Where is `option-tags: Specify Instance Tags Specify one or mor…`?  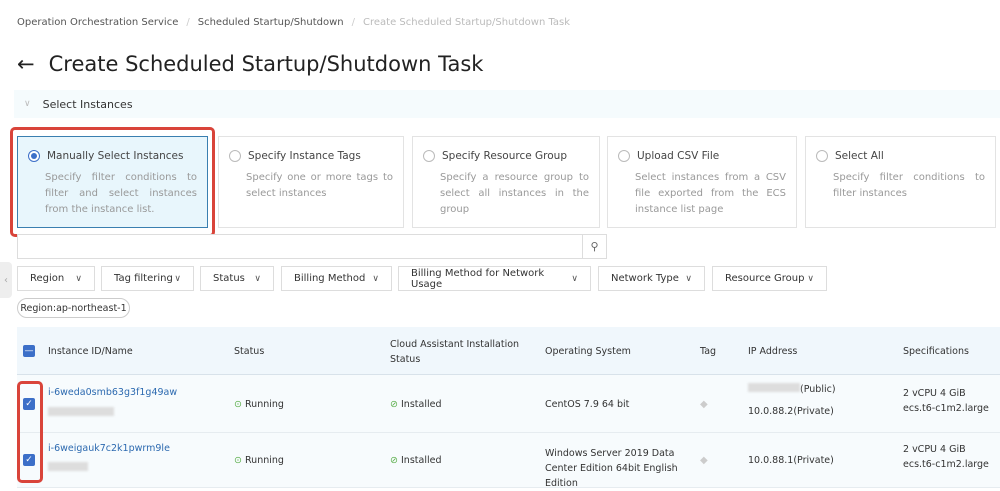
option-tags: Specify Instance Tags Specify one or mor… is located at coordinates (311, 182).